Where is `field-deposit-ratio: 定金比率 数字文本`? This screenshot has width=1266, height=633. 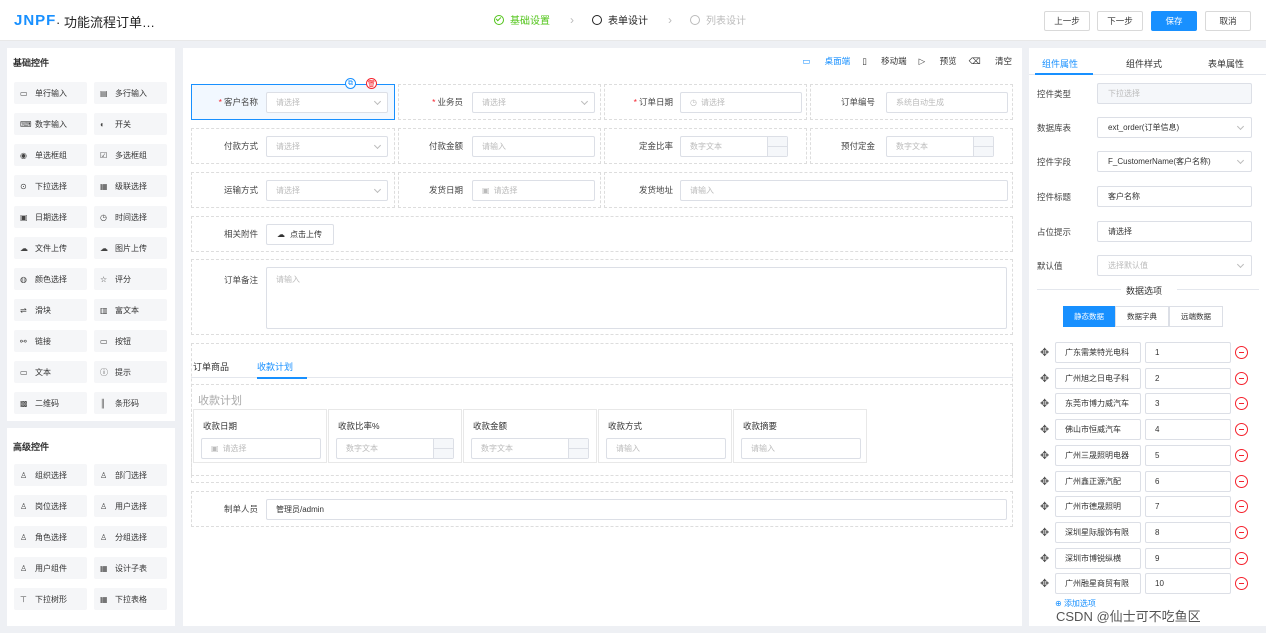
field-deposit-ratio: 定金比率 数字文本 is located at coordinates (705, 146).